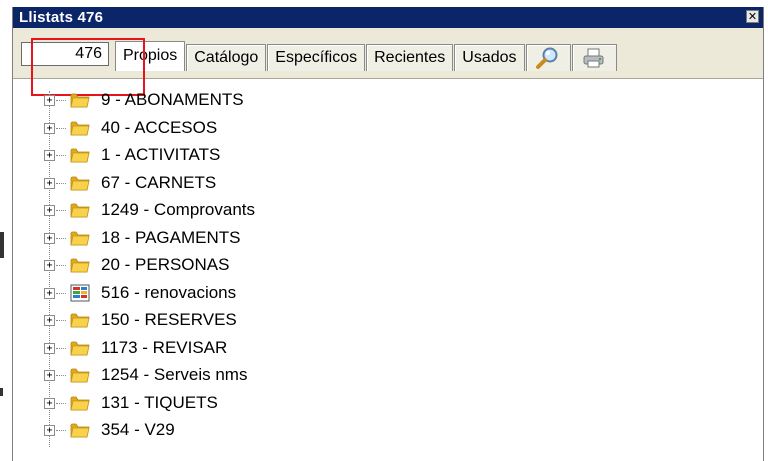 This screenshot has height=461, width=768. What do you see at coordinates (172, 99) in the screenshot?
I see `tree-item-label: 9 - ABONAMENTS` at bounding box center [172, 99].